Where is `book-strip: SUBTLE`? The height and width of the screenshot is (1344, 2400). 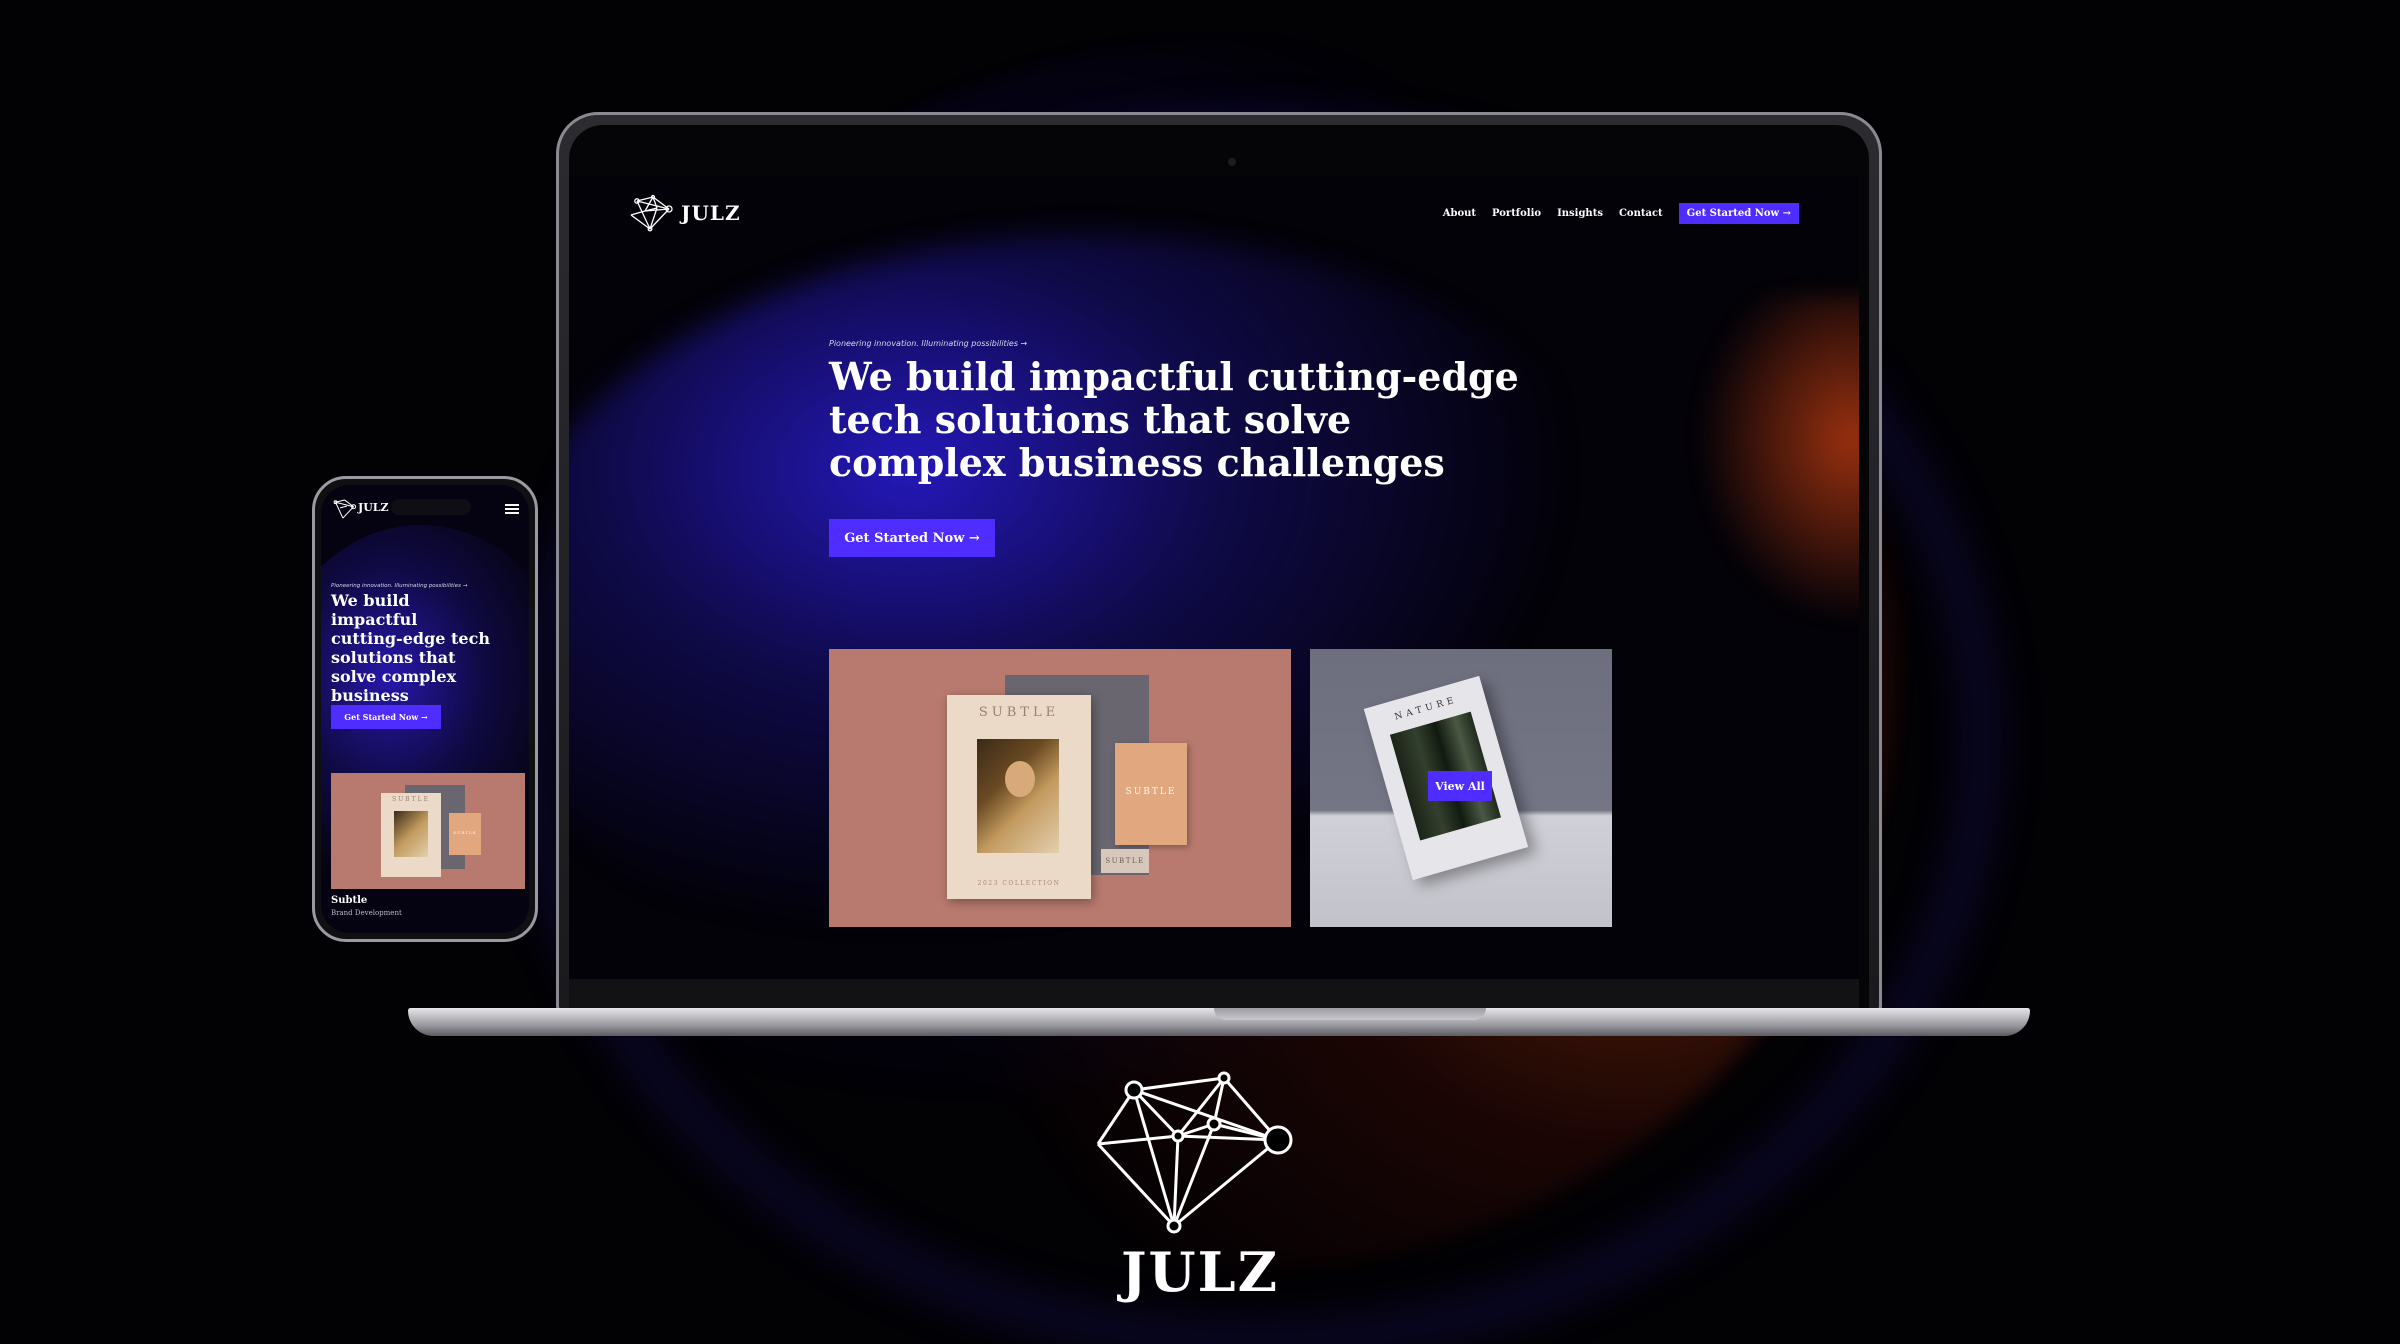 book-strip: SUBTLE is located at coordinates (1125, 861).